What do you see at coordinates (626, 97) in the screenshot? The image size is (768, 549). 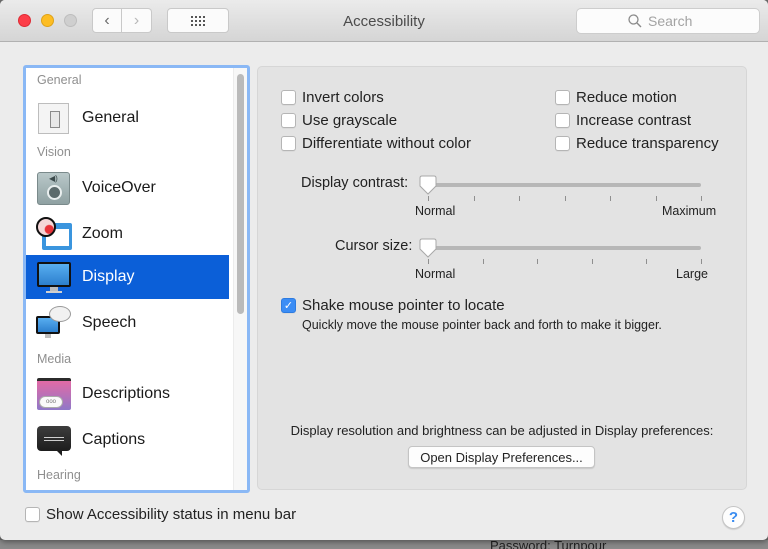 I see `checkbox-label: Reduce motion` at bounding box center [626, 97].